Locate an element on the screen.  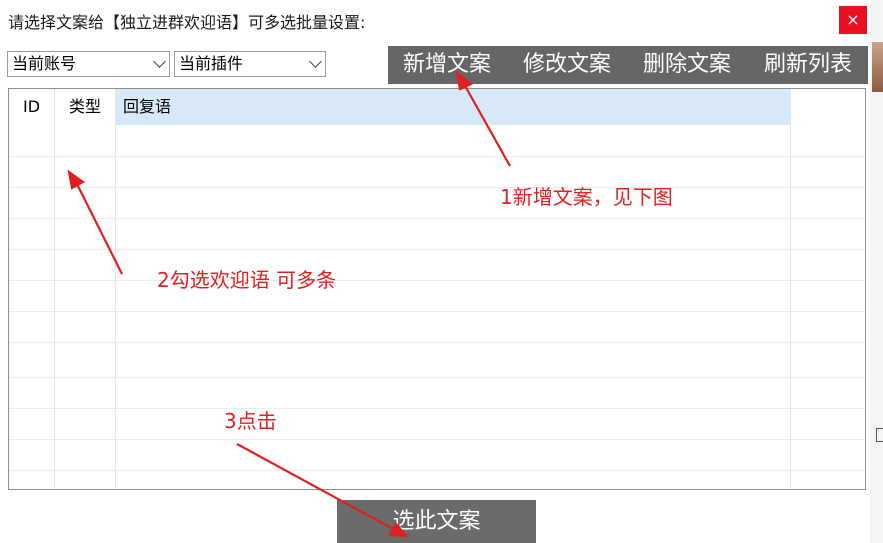
account-select: 当前账号 is located at coordinates (88, 64).